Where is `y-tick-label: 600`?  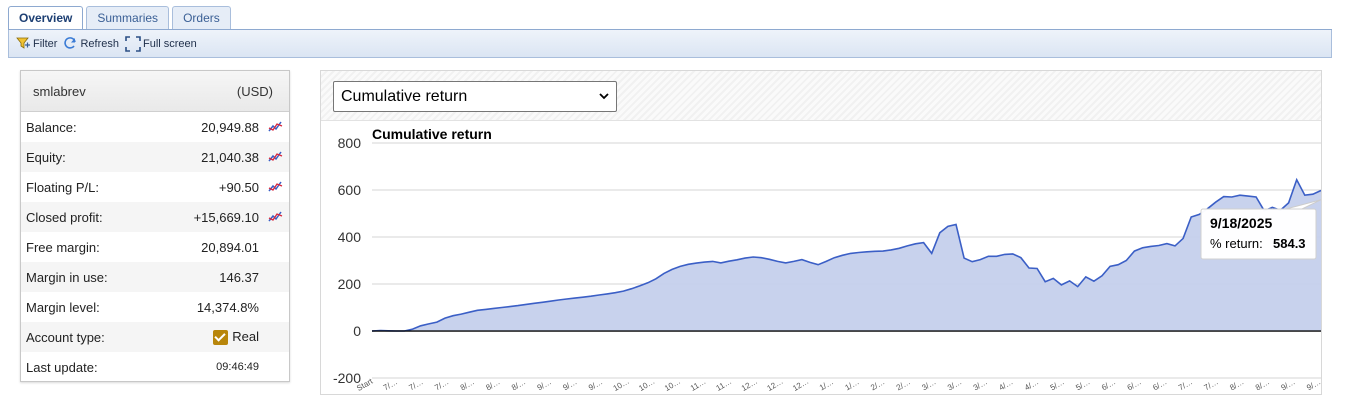 y-tick-label: 600 is located at coordinates (350, 190).